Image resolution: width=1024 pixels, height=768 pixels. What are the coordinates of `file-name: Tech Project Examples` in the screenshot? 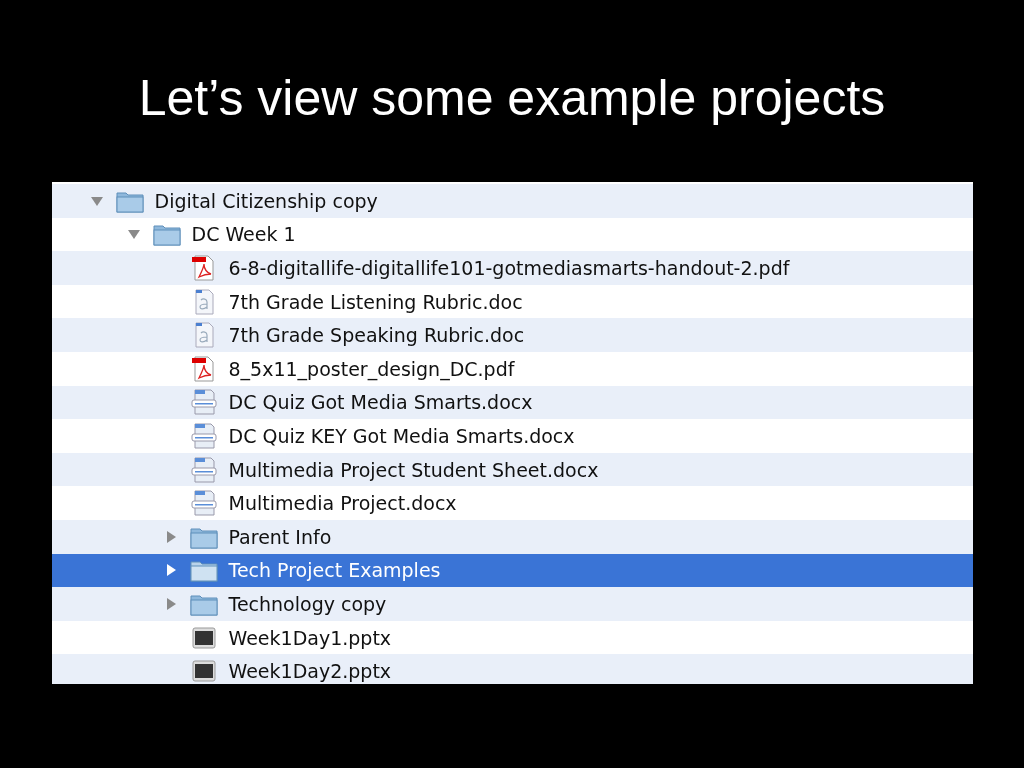 It's located at (334, 570).